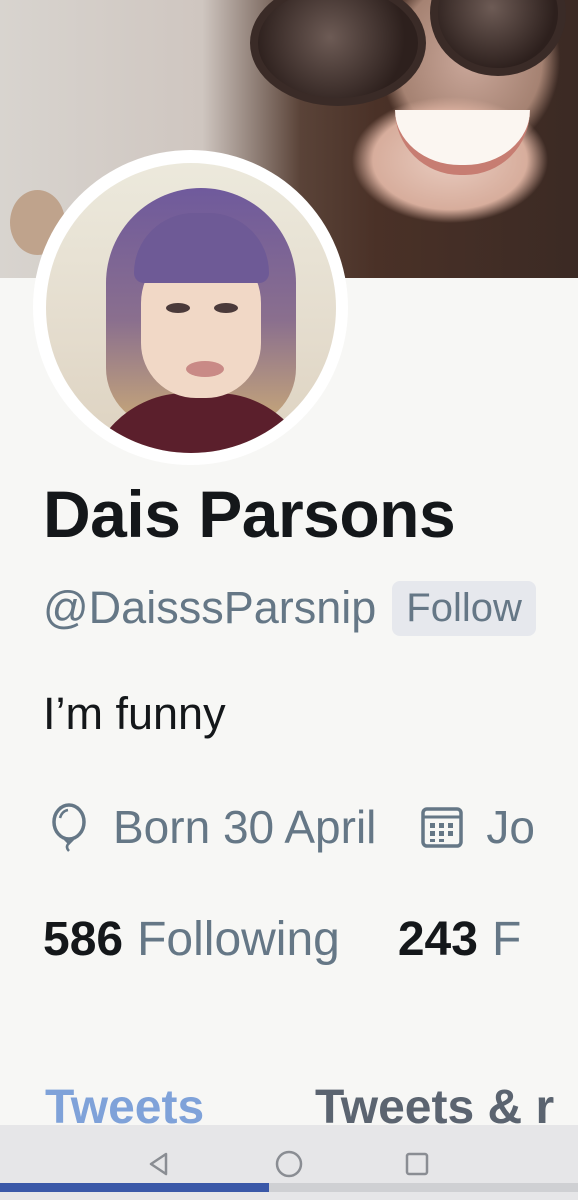 The height and width of the screenshot is (1200, 578). Describe the element at coordinates (338, 53) in the screenshot. I see `banner-sunglasses-left` at that location.